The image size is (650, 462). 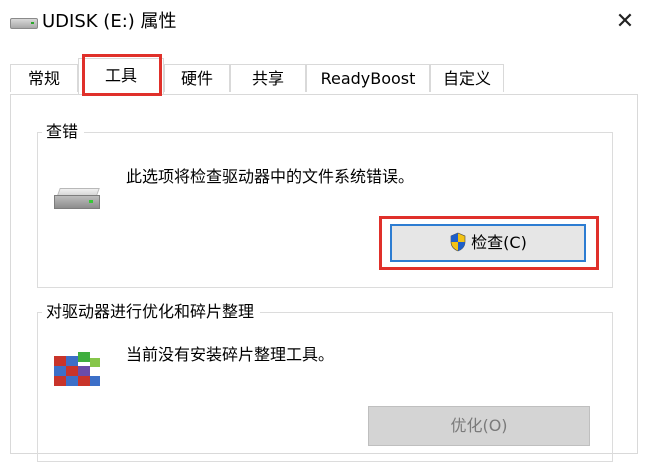 What do you see at coordinates (270, 176) in the screenshot?
I see `error-check-description: 此选项将检查驱动器中的文件系统错误。` at bounding box center [270, 176].